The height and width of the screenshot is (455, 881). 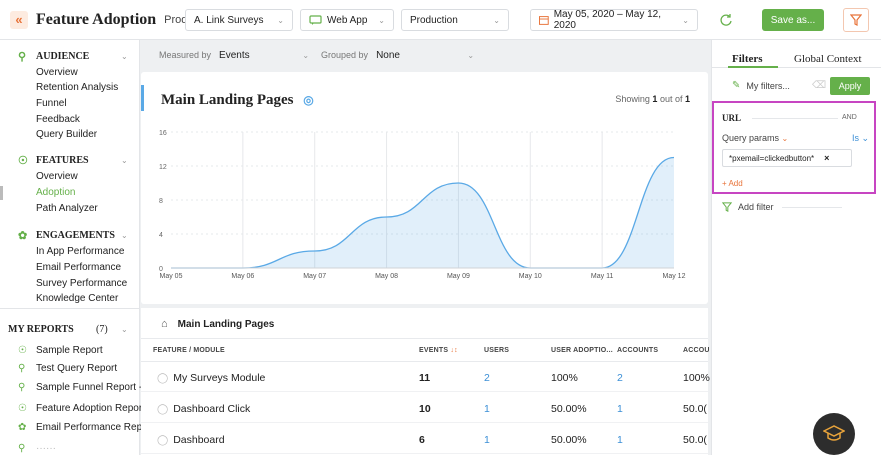 What do you see at coordinates (424, 408) in the screenshot?
I see `table-row: ◯ Dashboard Click 10 1 50.00% 1 50.0(` at bounding box center [424, 408].